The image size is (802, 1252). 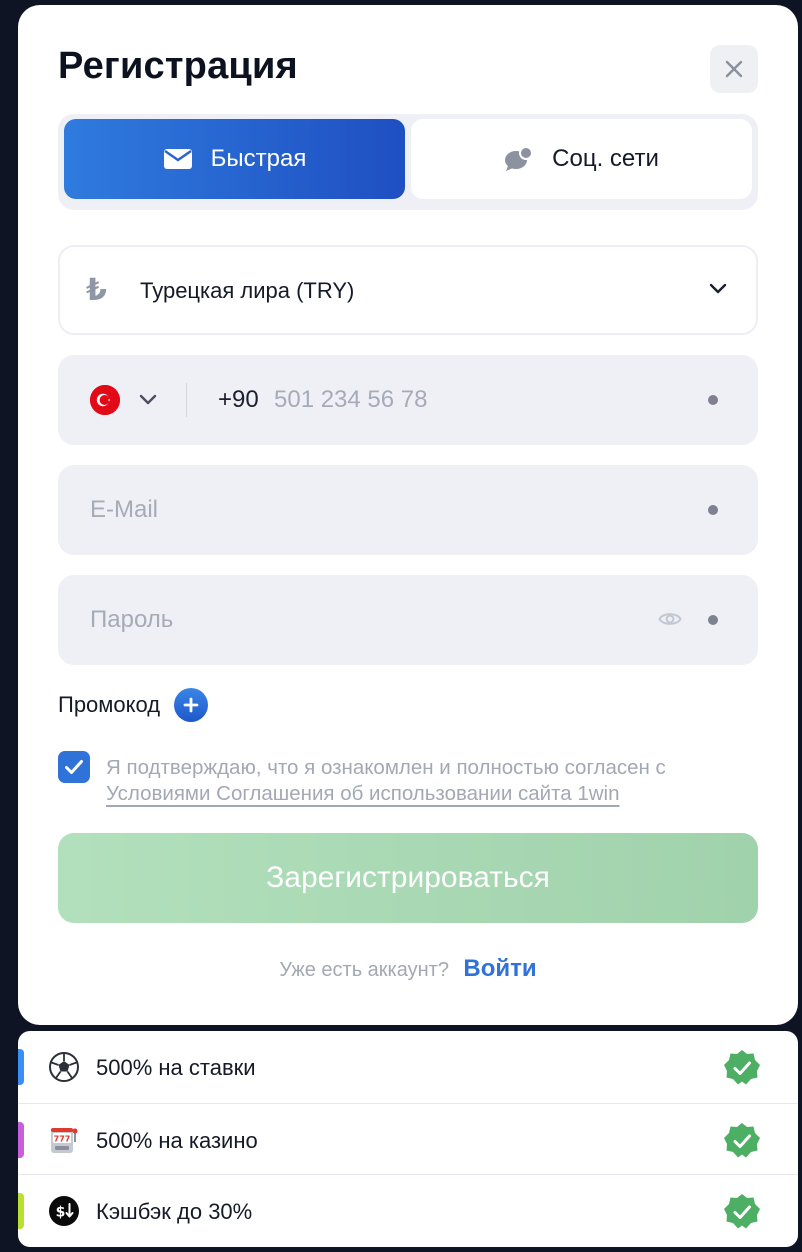 What do you see at coordinates (370, 620) in the screenshot?
I see `password-input` at bounding box center [370, 620].